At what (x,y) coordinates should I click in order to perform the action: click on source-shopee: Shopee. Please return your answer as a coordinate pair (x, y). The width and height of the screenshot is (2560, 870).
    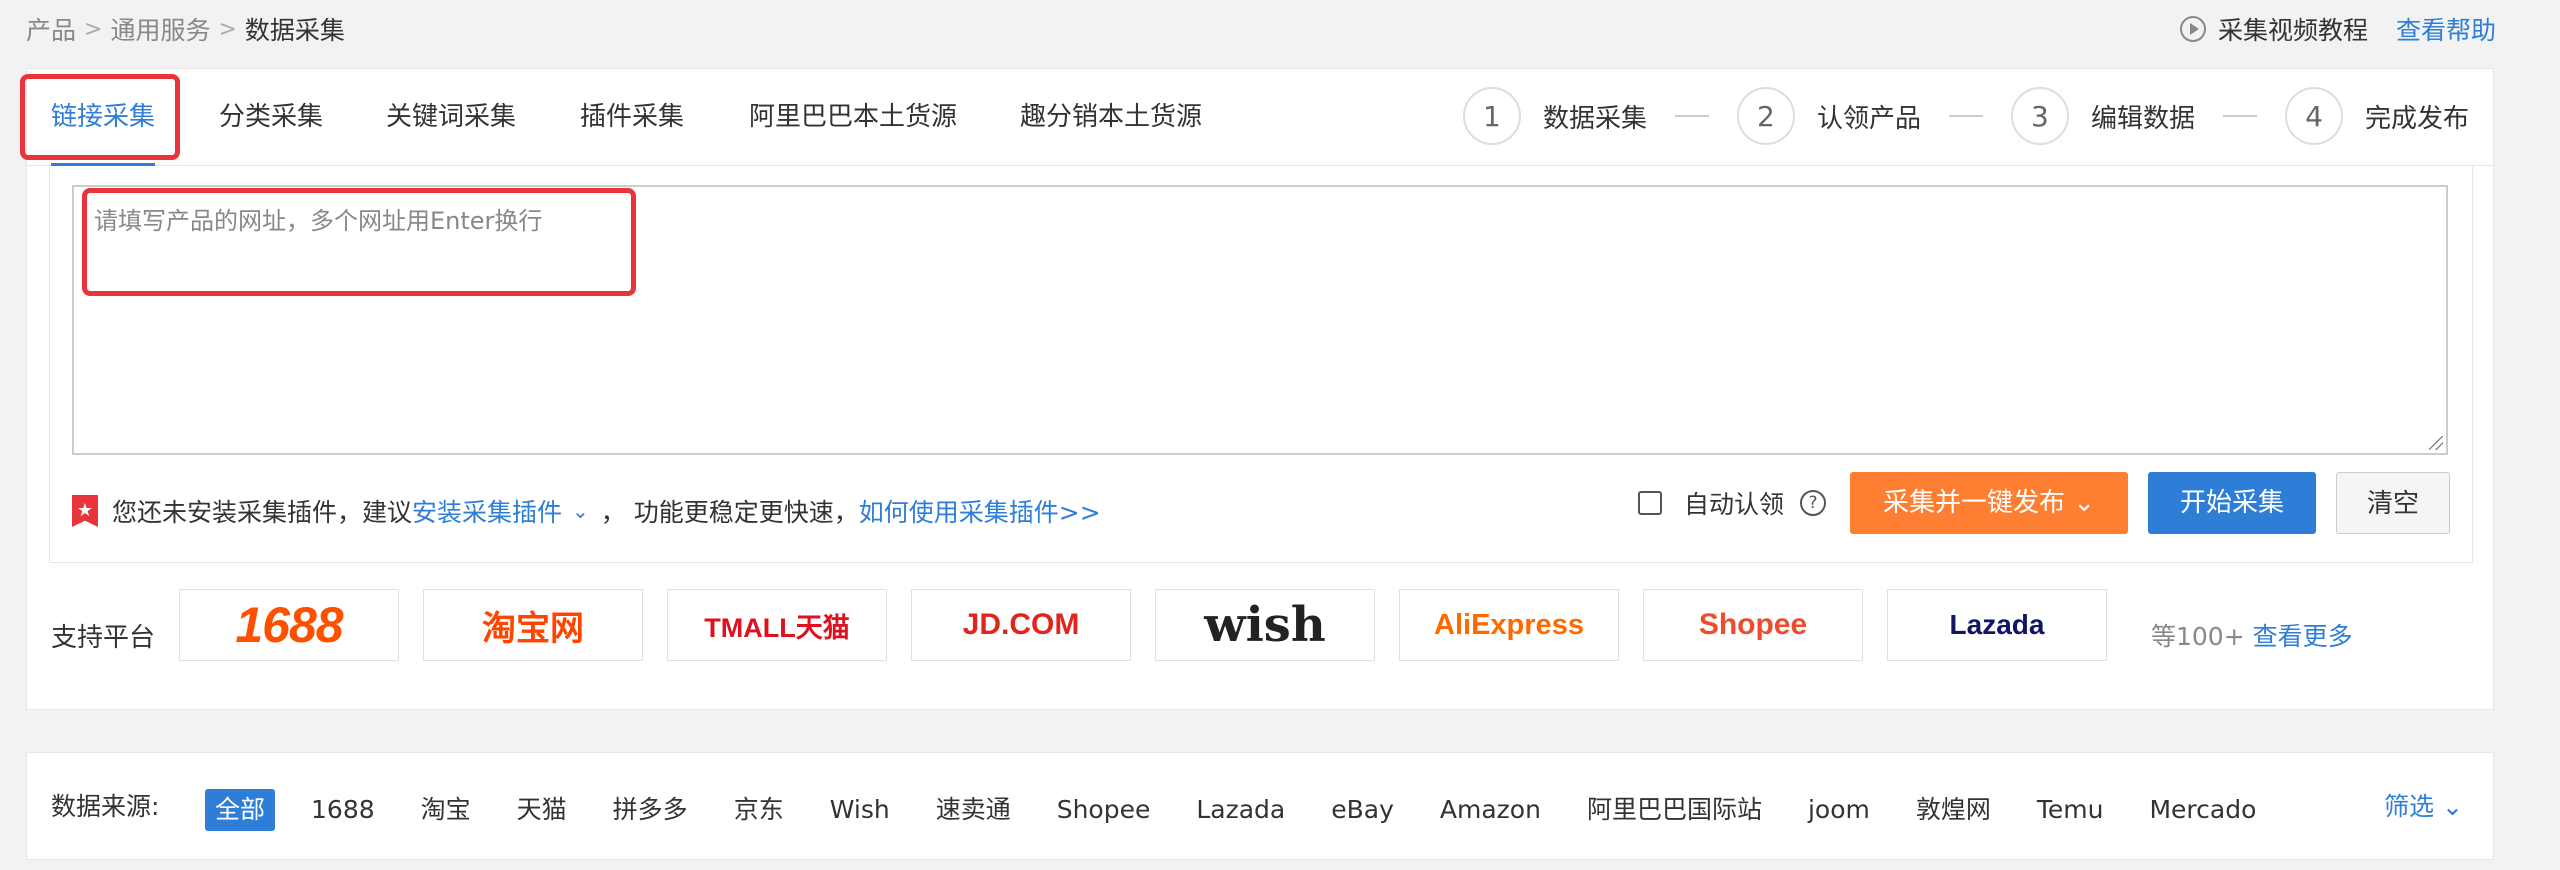
    Looking at the image, I should click on (1104, 810).